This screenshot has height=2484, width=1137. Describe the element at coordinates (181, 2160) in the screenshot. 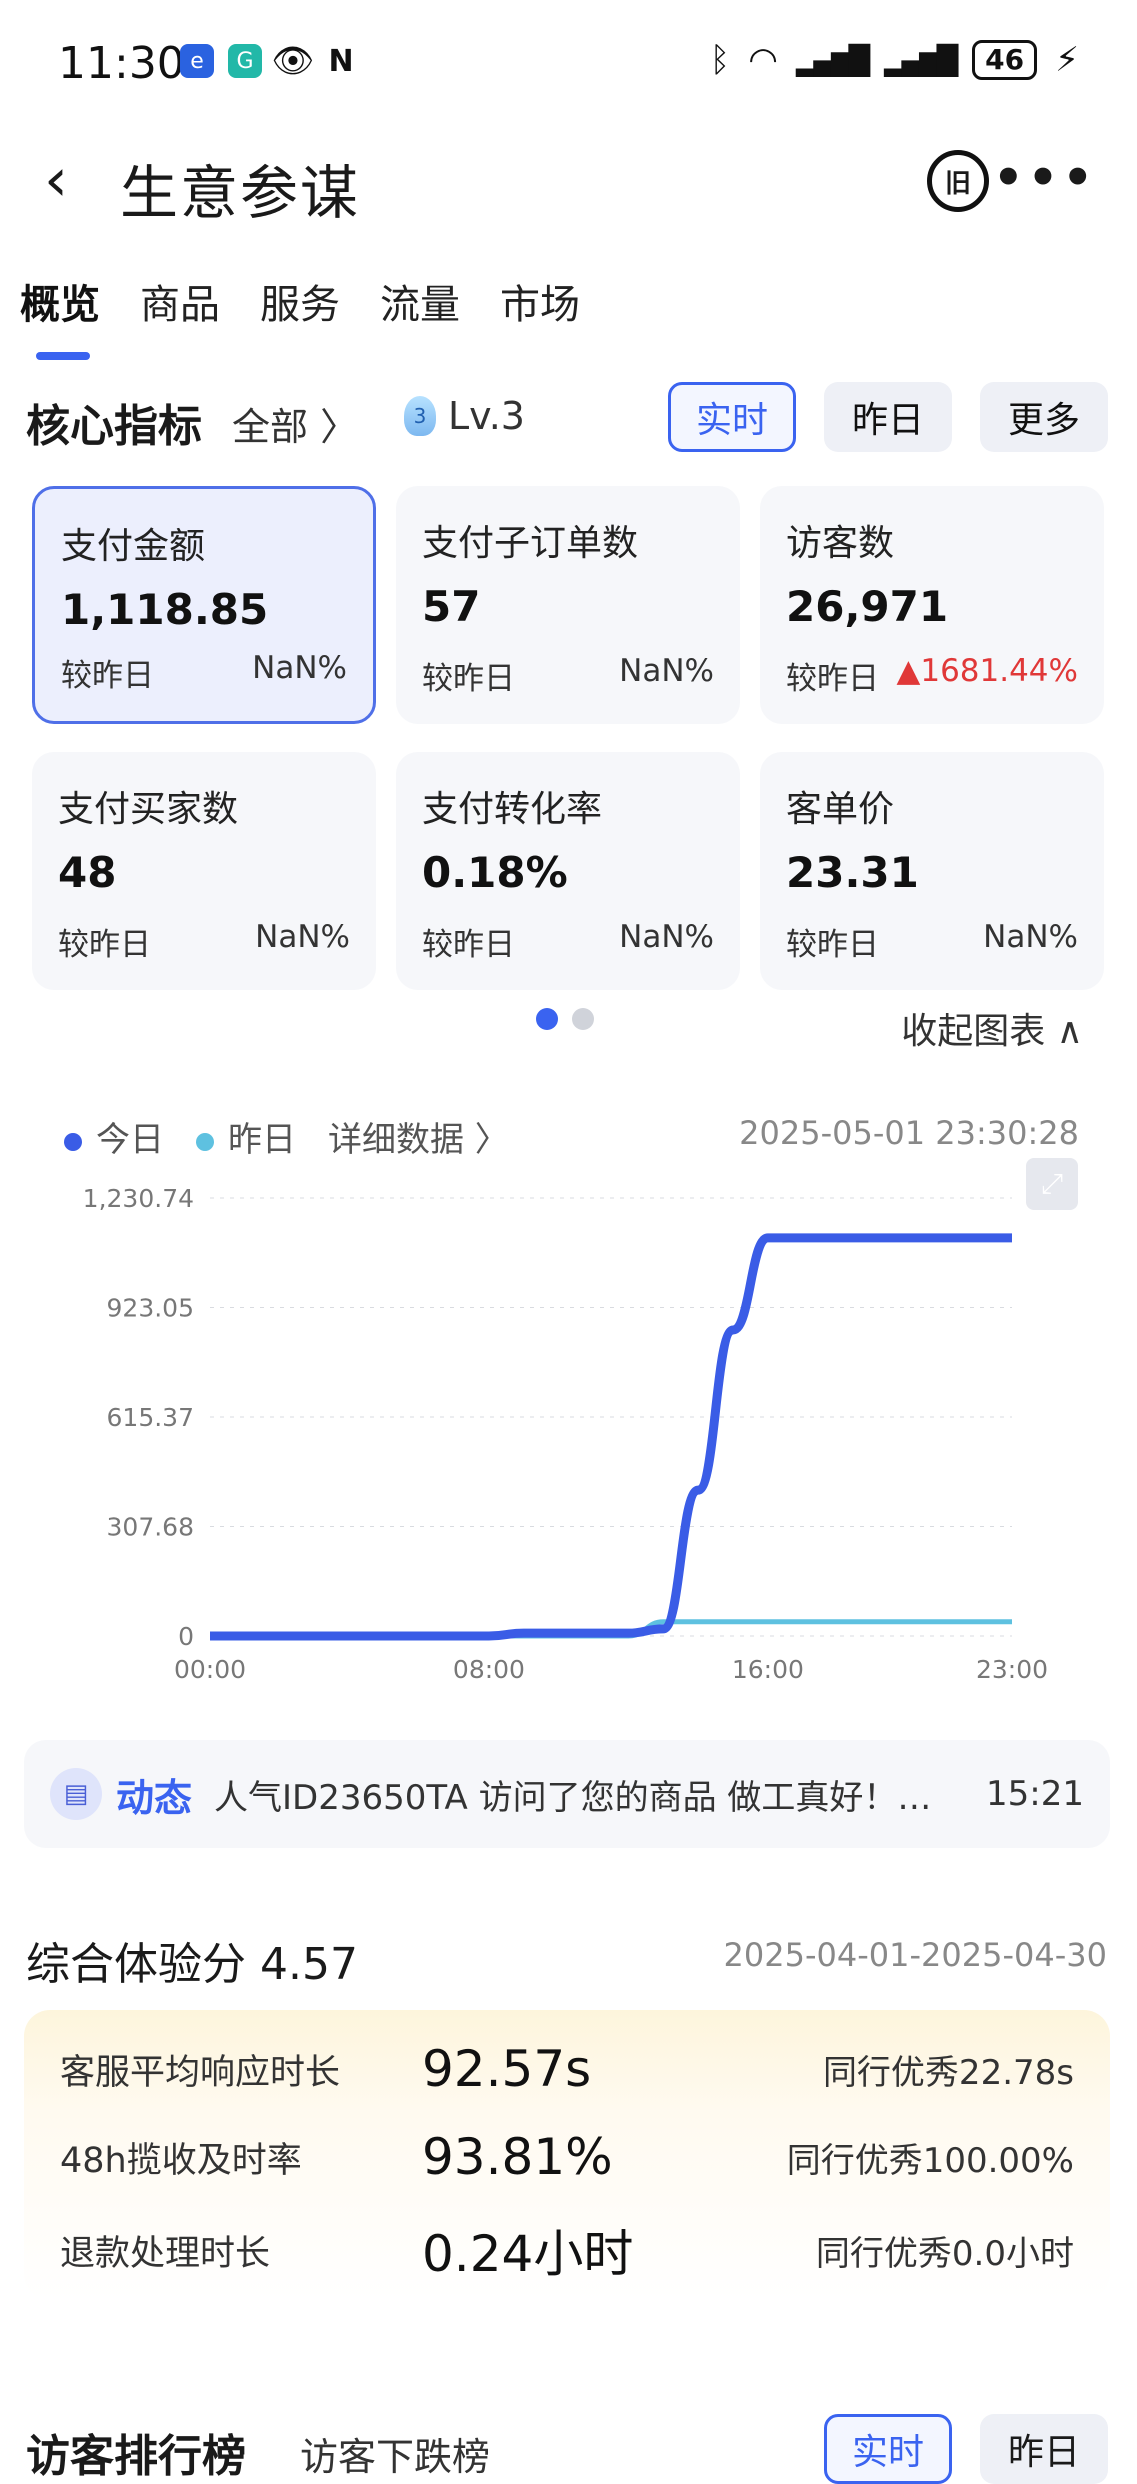

I see `score-label: 48h揽收及时率` at that location.